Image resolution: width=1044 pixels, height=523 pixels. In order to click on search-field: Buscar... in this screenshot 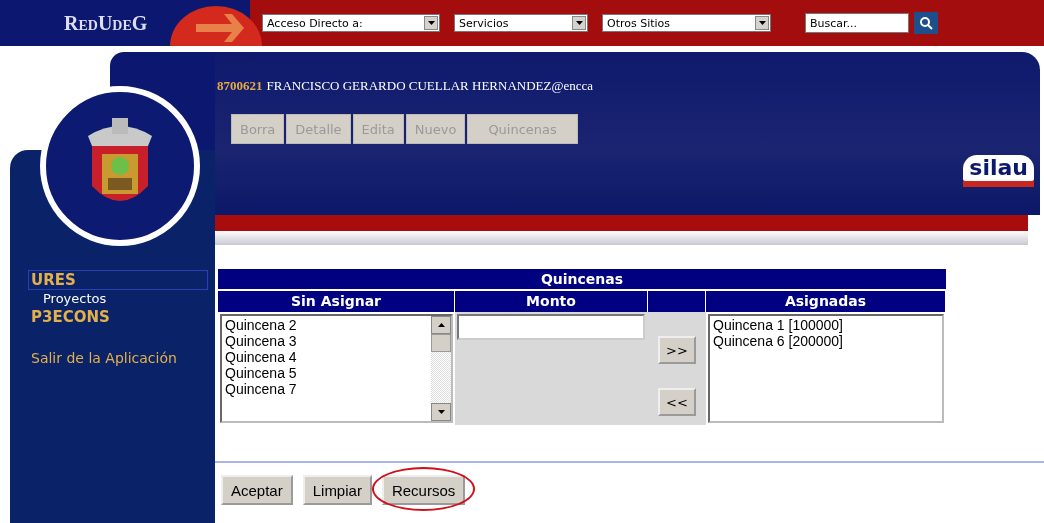, I will do `click(857, 23)`.